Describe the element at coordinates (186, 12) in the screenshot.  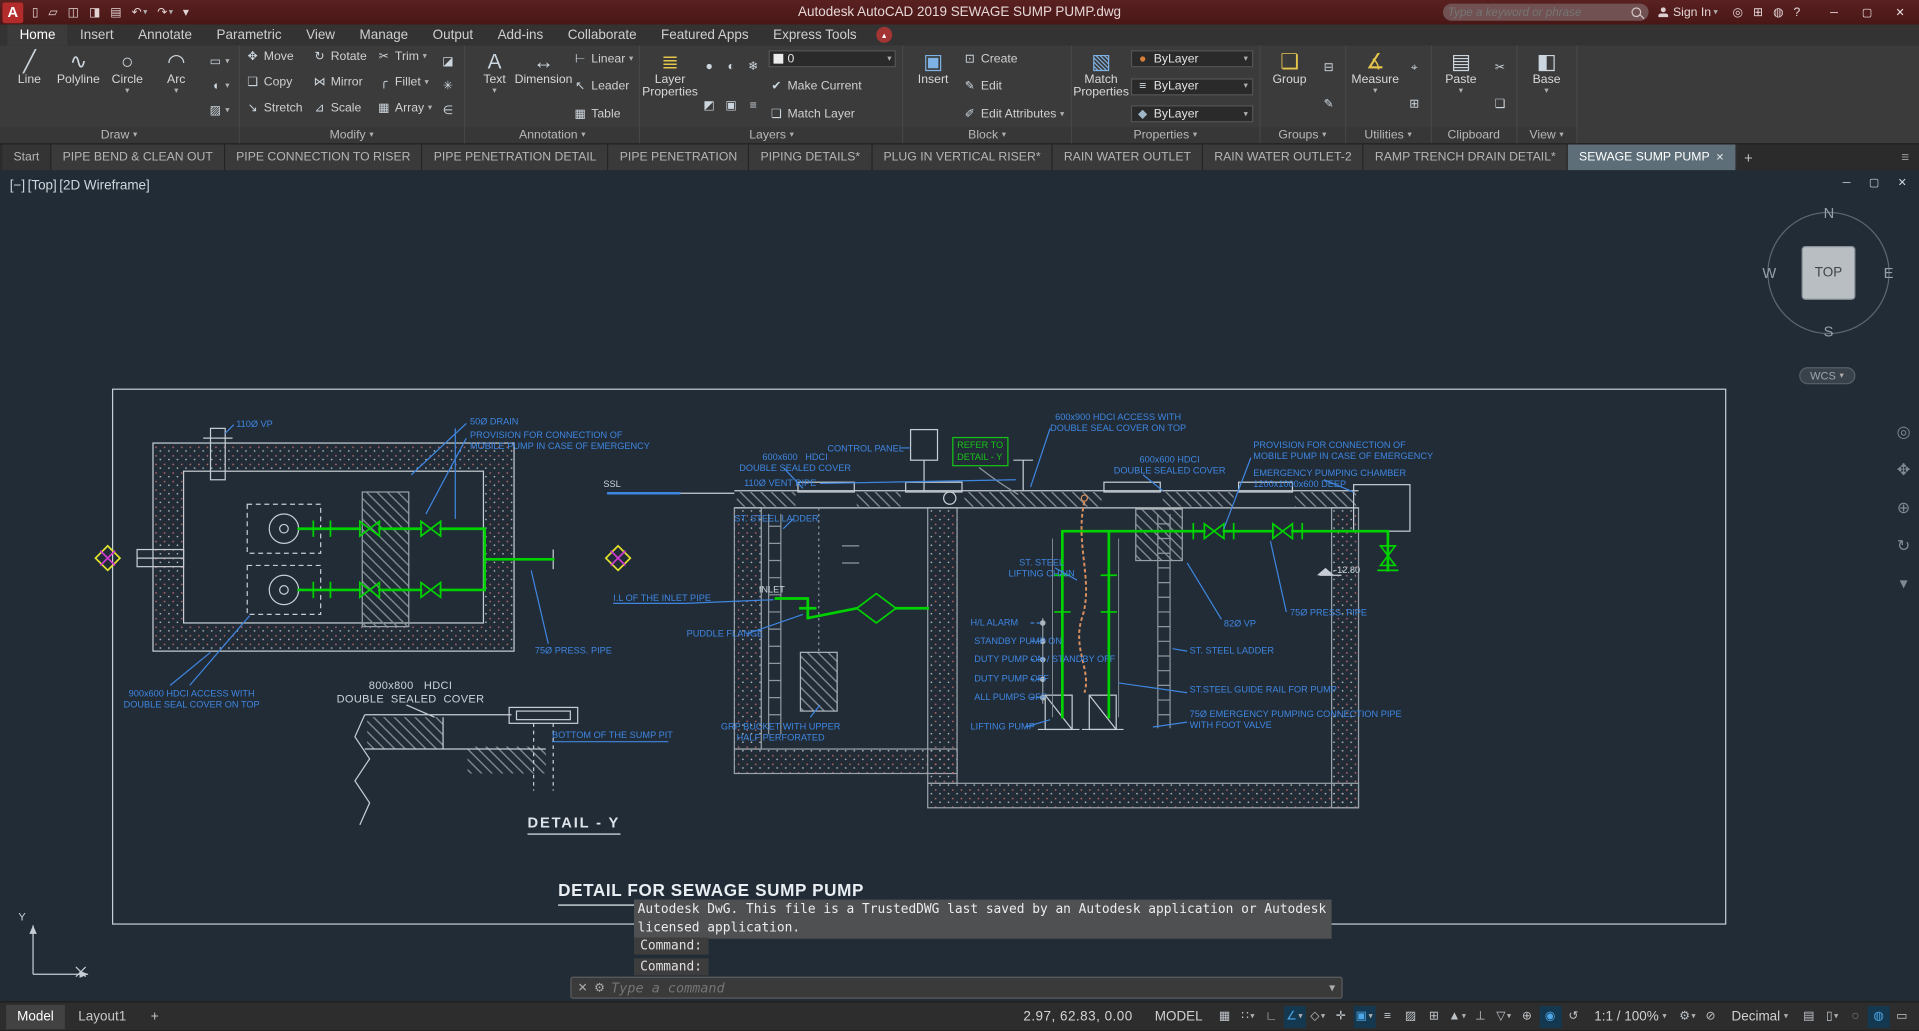
I see `qat-menu-icon: ▾` at that location.